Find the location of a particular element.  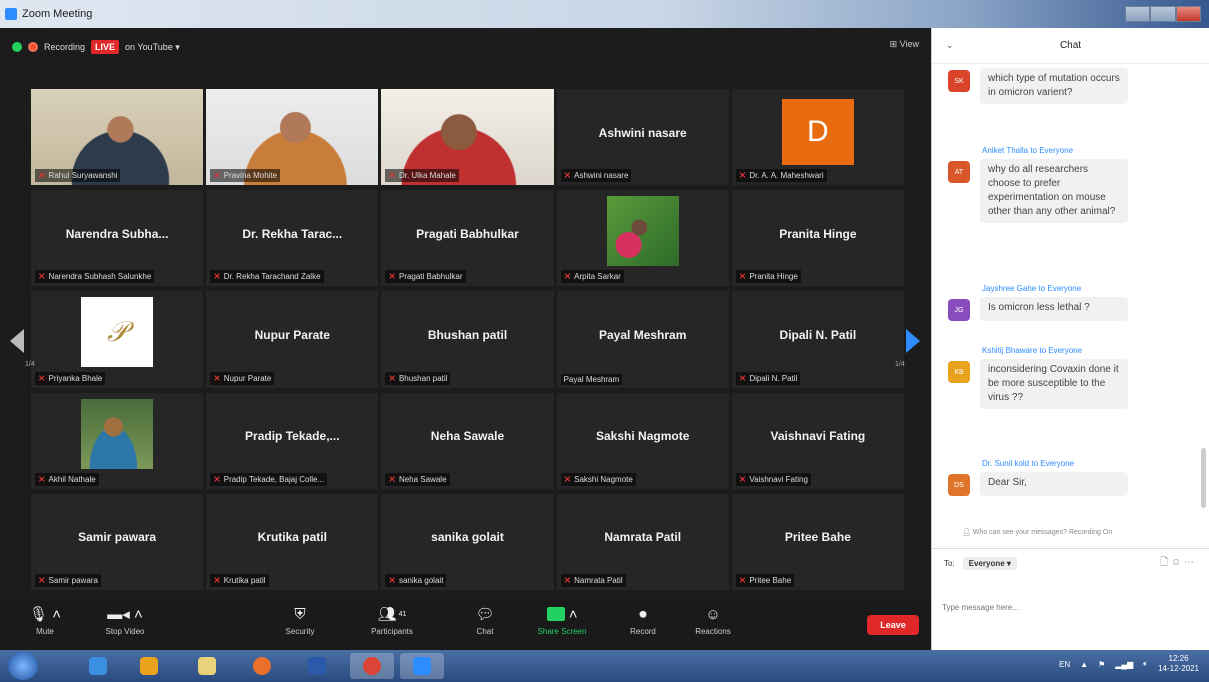

participant-tile: Ashwini nasare ⨯ Ashwini nasare is located at coordinates (642, 137).